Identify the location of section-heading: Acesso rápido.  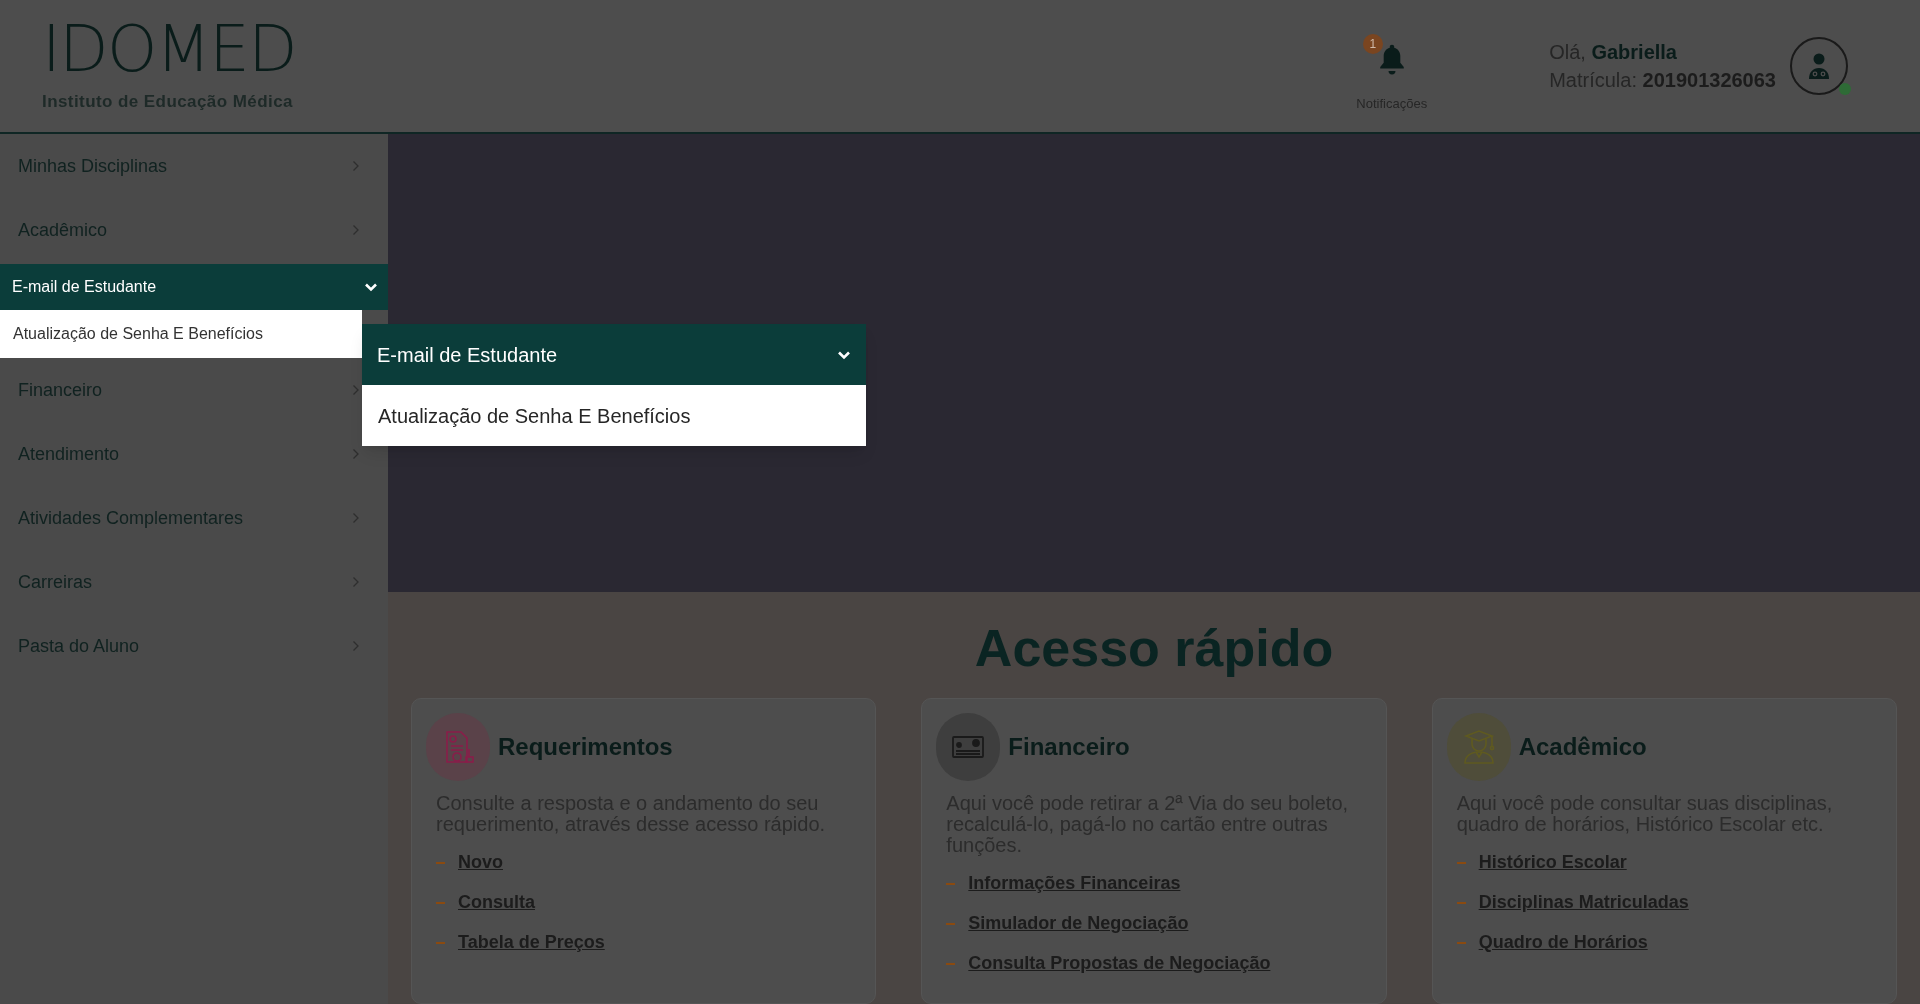
(1154, 648).